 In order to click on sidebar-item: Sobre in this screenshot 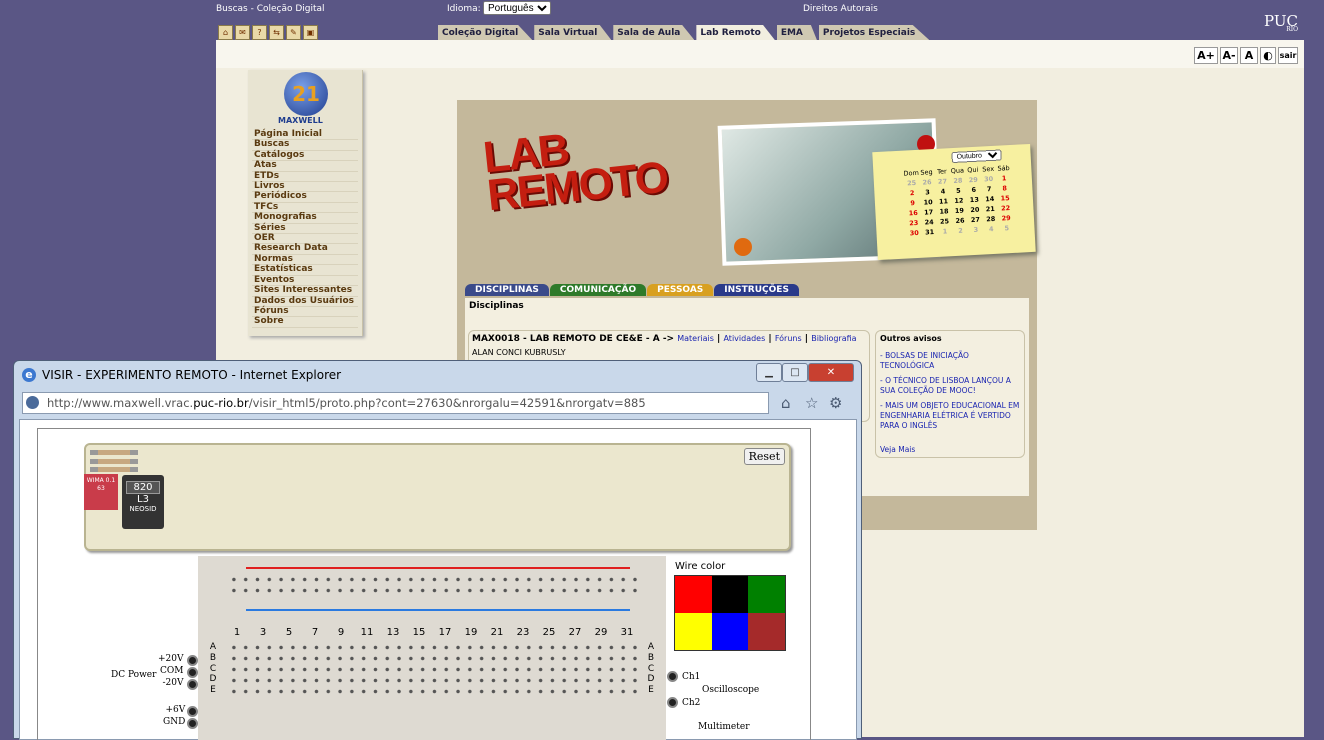, I will do `click(305, 322)`.